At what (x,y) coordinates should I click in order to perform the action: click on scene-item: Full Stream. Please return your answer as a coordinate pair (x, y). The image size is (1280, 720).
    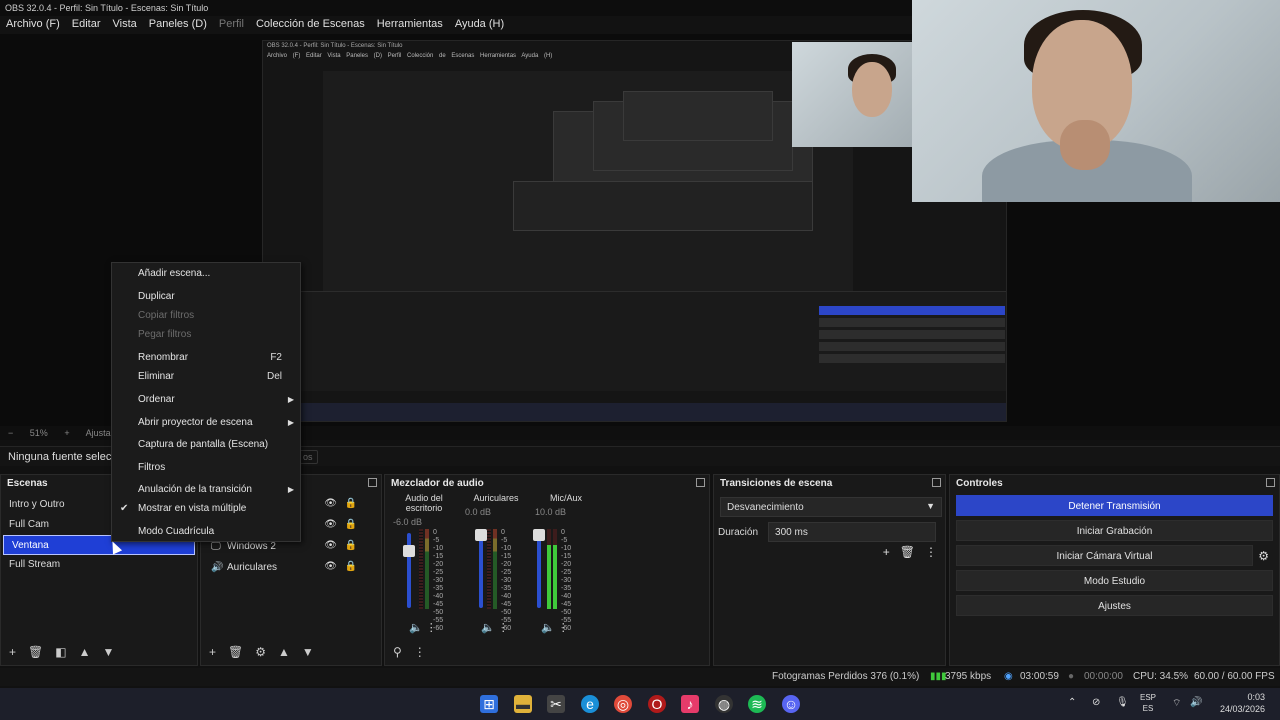
    Looking at the image, I should click on (99, 565).